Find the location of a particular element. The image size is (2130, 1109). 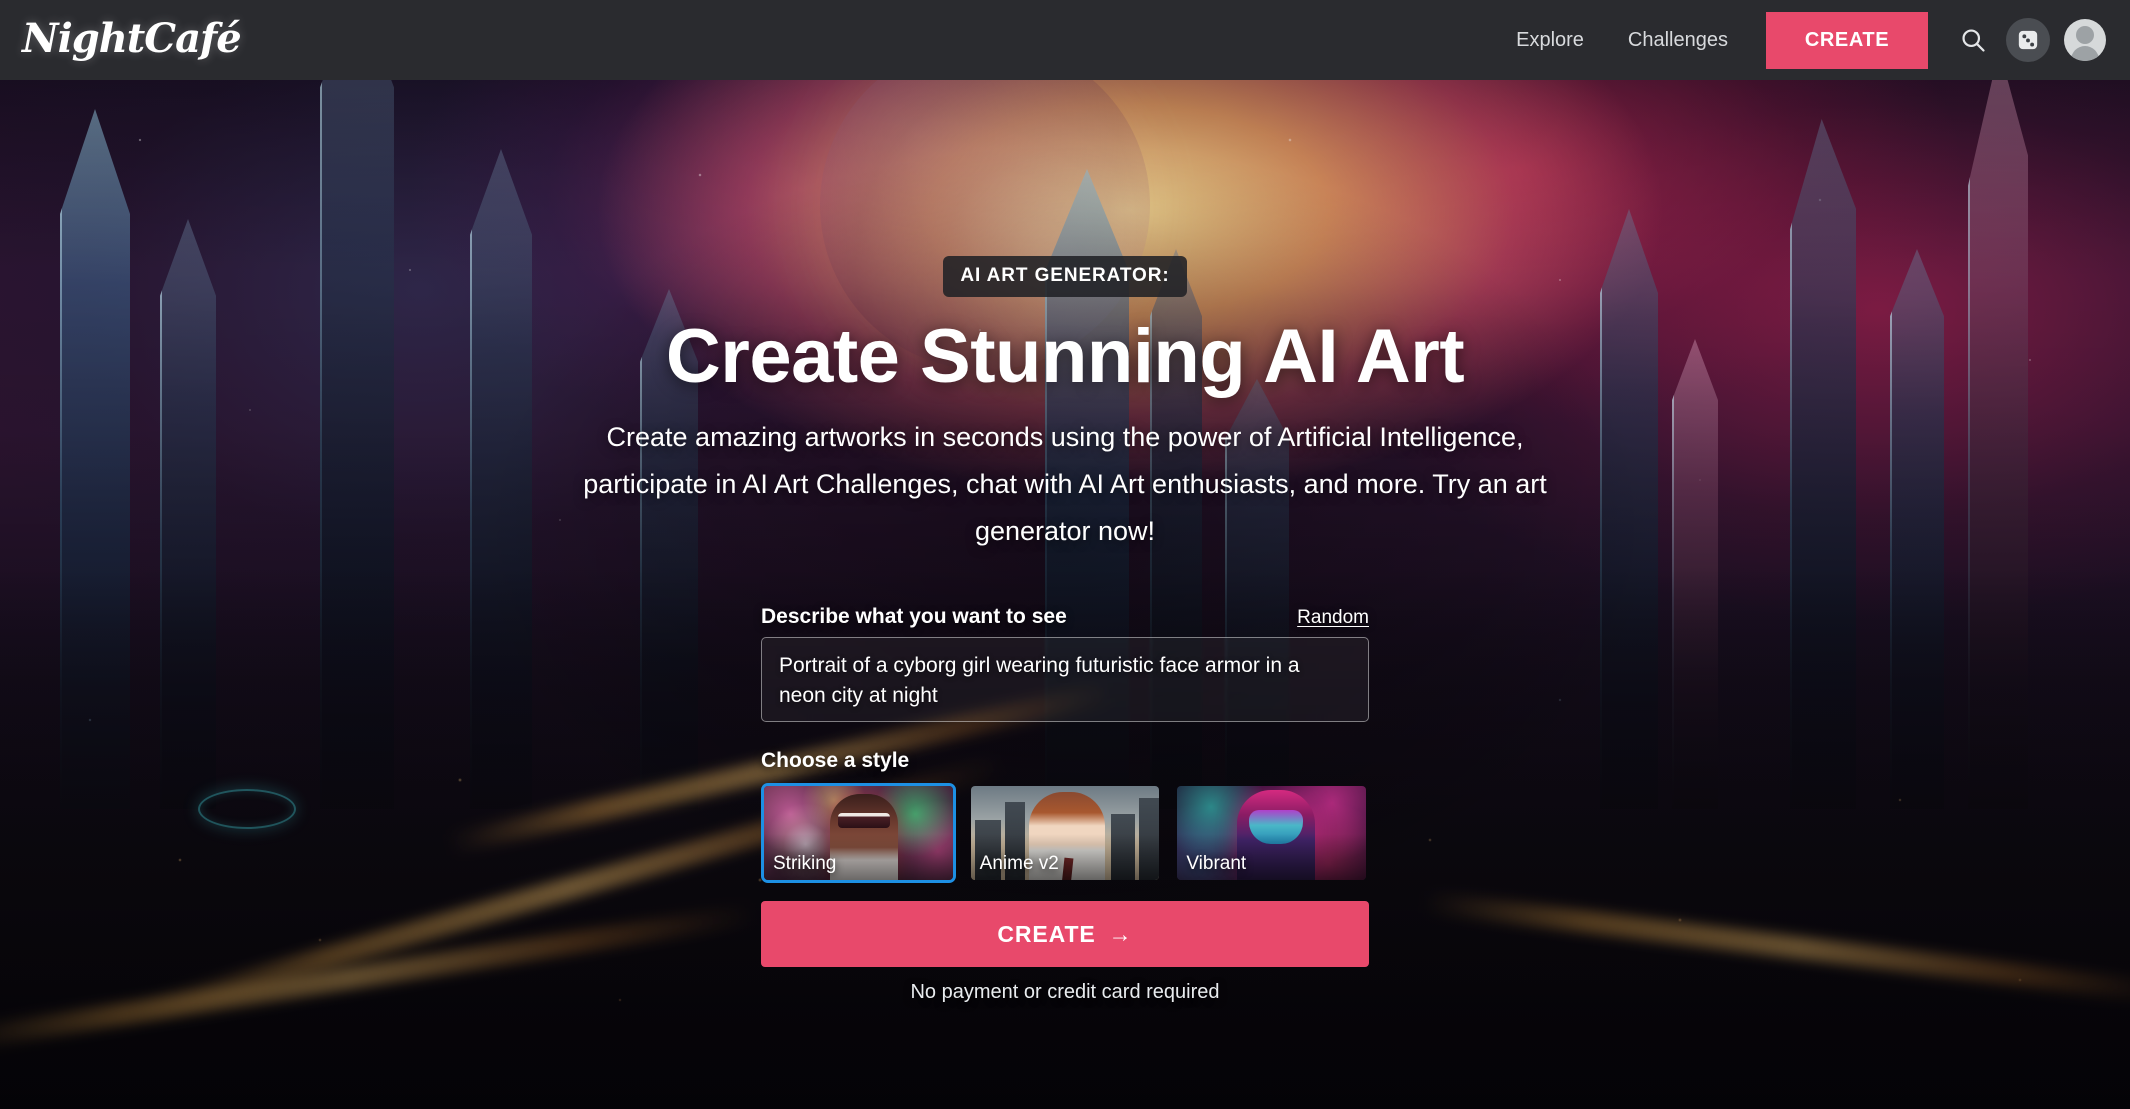

create-submit-button: CREATE → is located at coordinates (1065, 934).